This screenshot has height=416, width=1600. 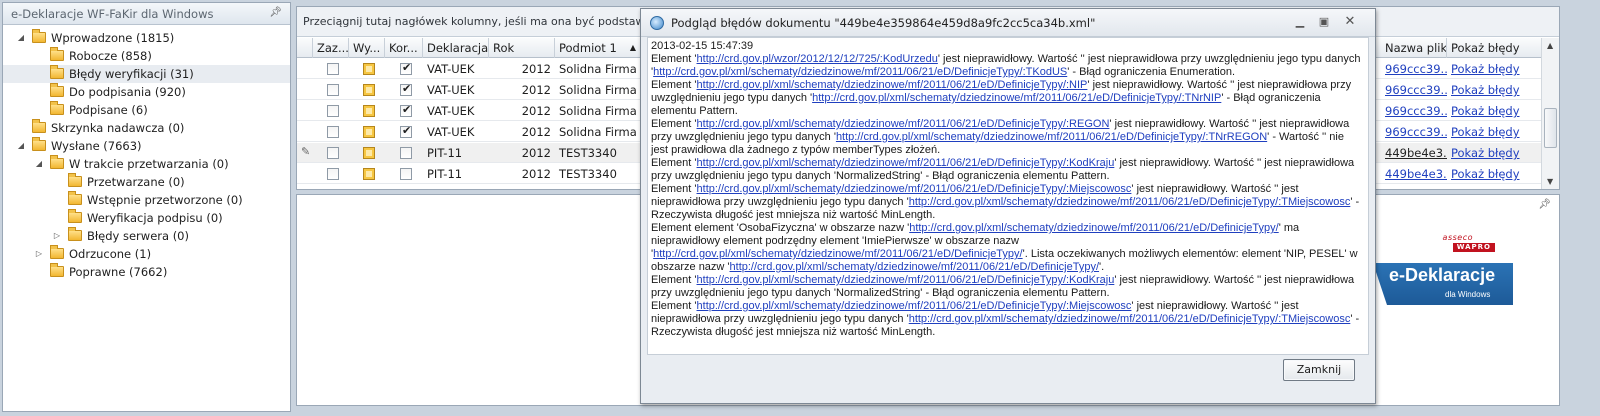 What do you see at coordinates (1300, 22) in the screenshot?
I see `minimize-icon: ▁` at bounding box center [1300, 22].